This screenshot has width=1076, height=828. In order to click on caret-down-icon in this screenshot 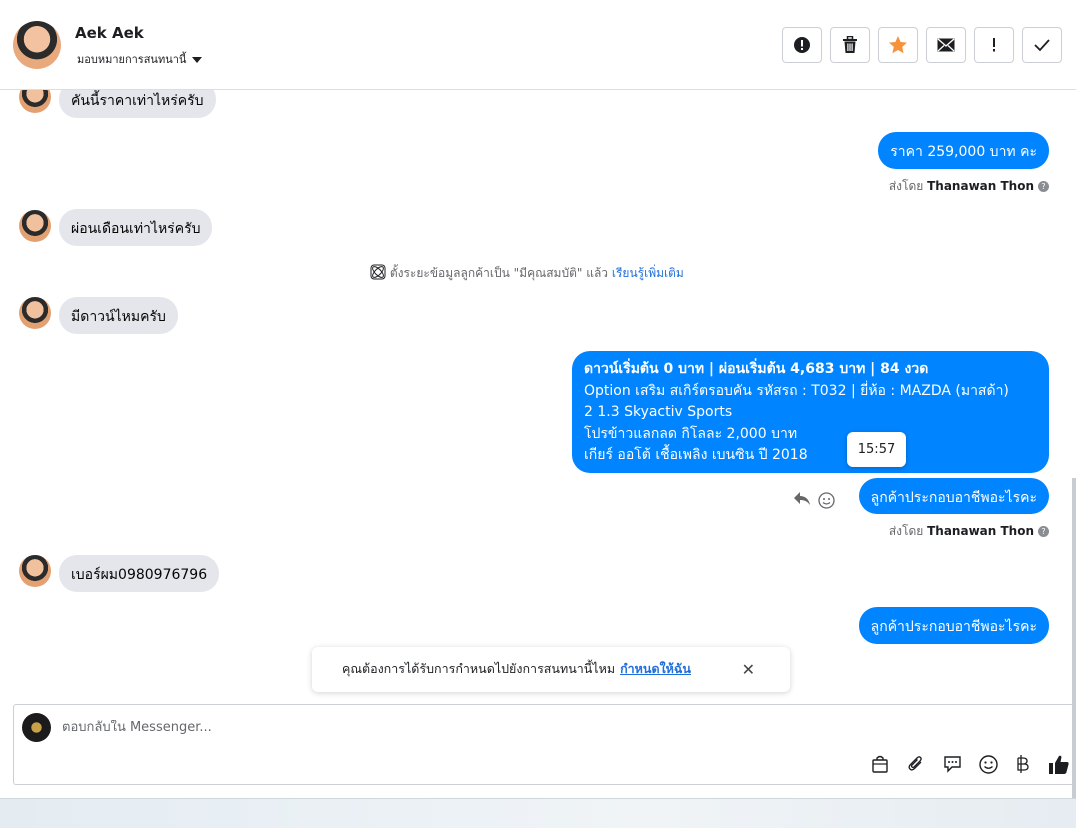, I will do `click(197, 60)`.